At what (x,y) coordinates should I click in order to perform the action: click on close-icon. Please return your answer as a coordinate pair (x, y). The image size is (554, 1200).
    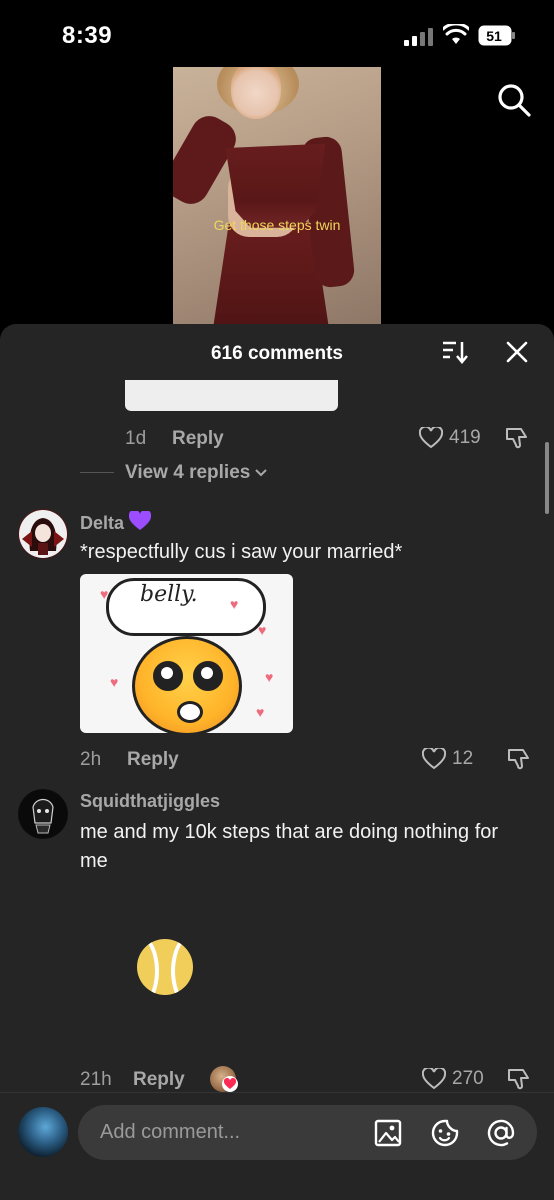
    Looking at the image, I should click on (517, 352).